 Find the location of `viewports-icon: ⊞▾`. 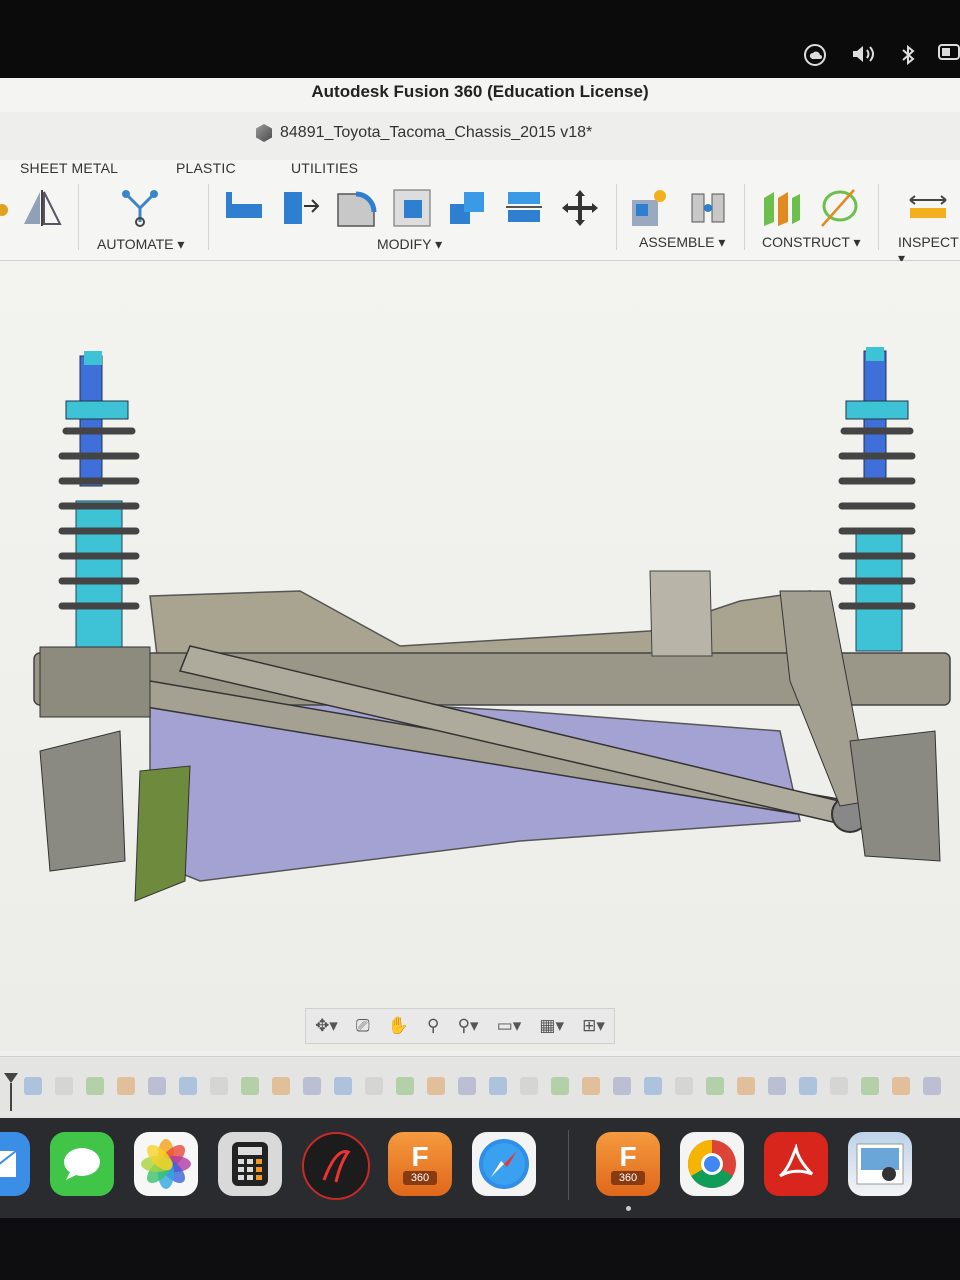

viewports-icon: ⊞▾ is located at coordinates (593, 1026).